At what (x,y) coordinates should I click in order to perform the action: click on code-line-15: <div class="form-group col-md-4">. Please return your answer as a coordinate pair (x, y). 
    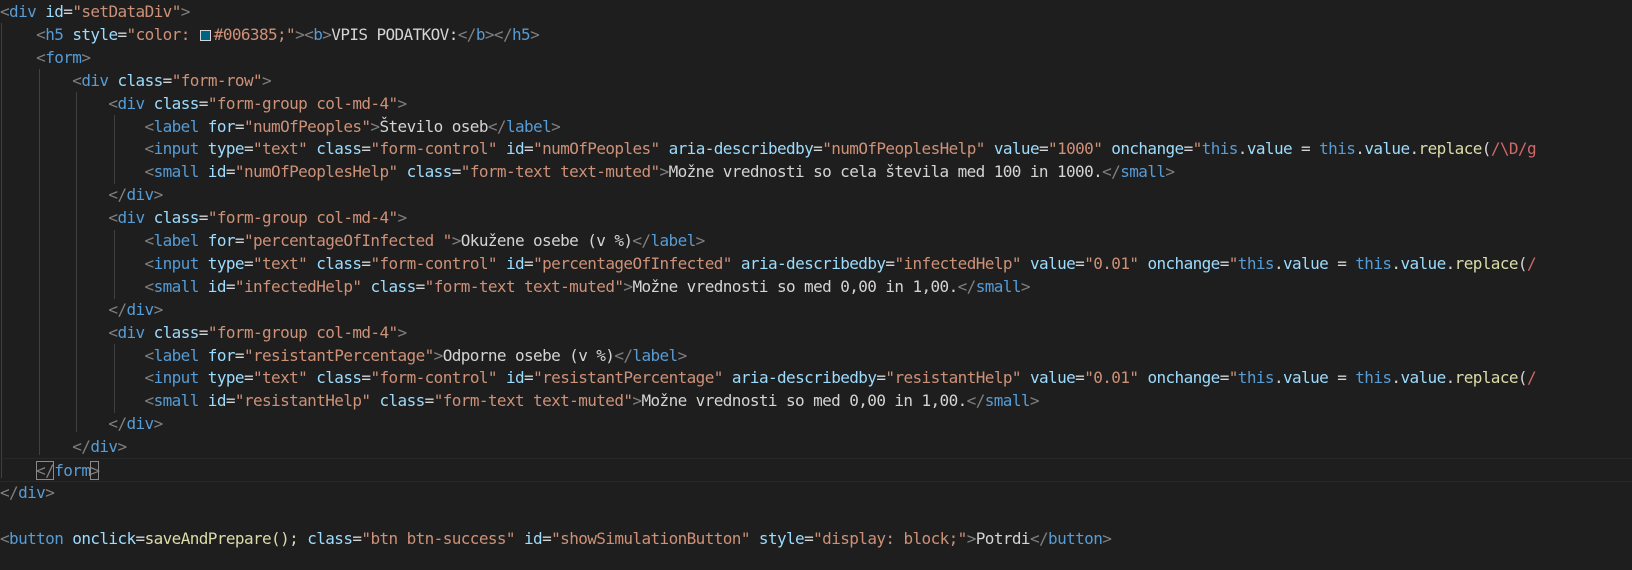
    Looking at the image, I should click on (203, 333).